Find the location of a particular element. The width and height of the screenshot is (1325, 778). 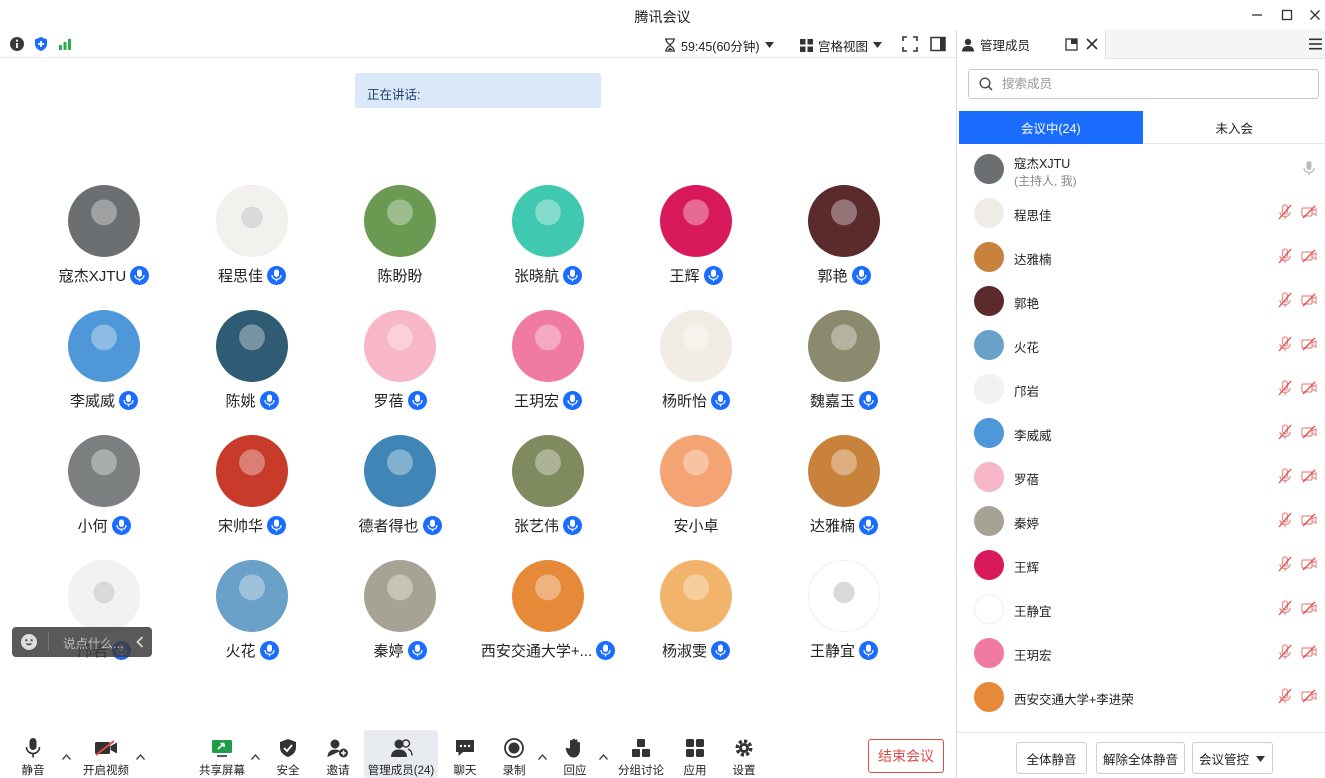

apps-button: 应用 is located at coordinates (695, 754).